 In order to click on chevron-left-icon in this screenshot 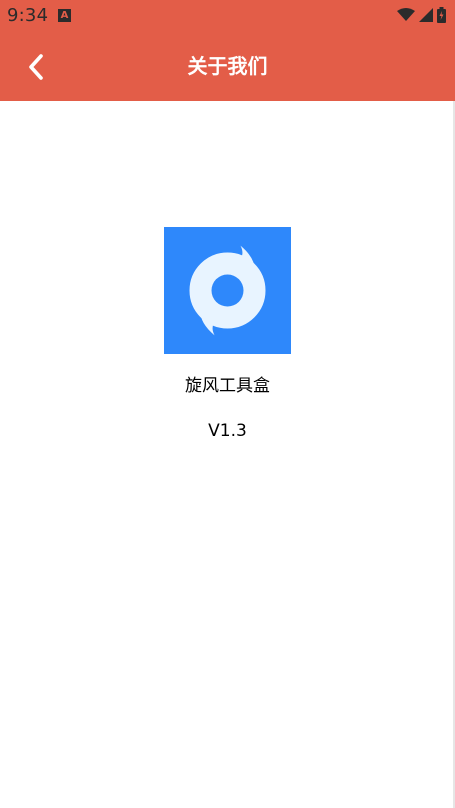, I will do `click(36, 67)`.